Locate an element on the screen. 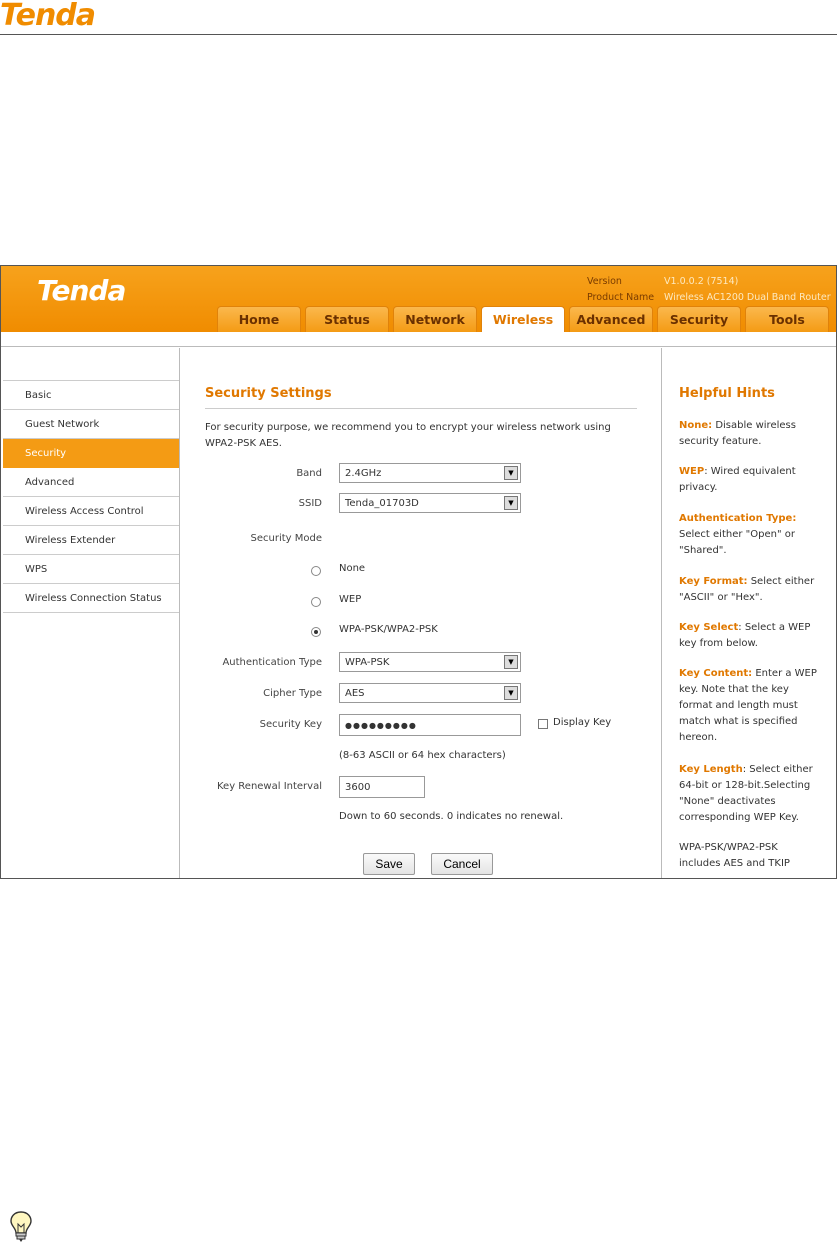 This screenshot has width=837, height=1250. auth-type-select-value: WPA-PSK is located at coordinates (367, 662).